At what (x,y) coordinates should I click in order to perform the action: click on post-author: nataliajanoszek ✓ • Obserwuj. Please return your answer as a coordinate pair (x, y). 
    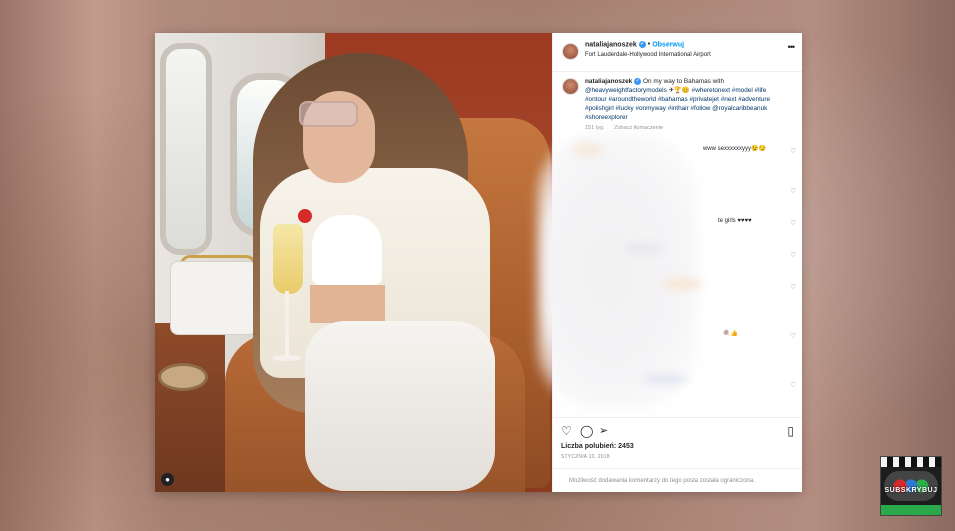
    Looking at the image, I should click on (634, 44).